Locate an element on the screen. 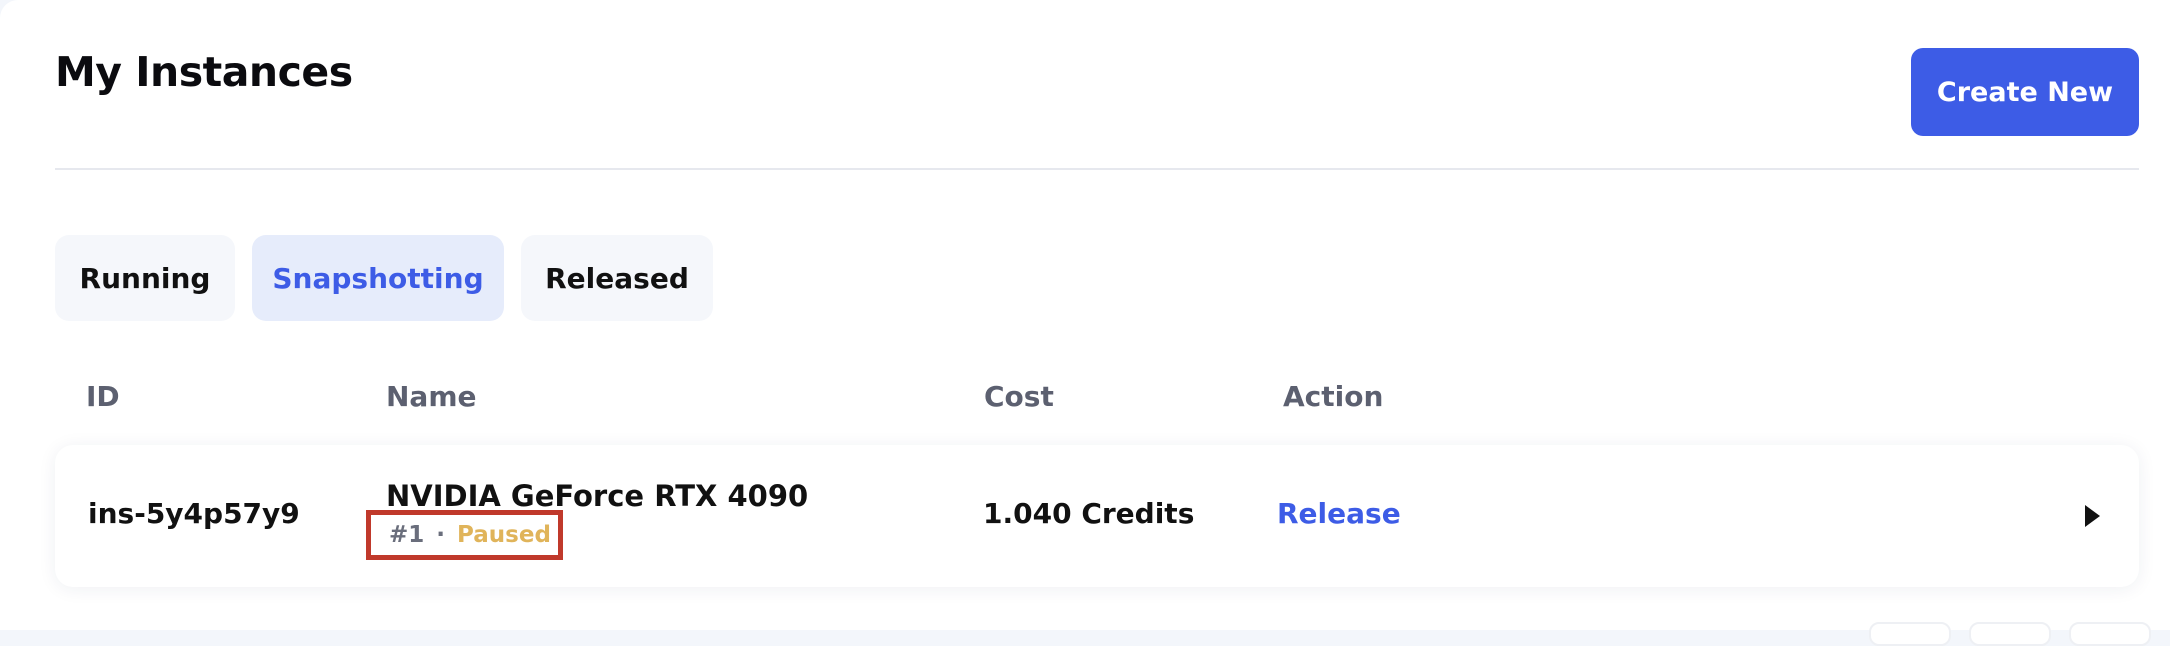 This screenshot has width=2170, height=646. status-tabs: Running Snapshotting Released is located at coordinates (384, 278).